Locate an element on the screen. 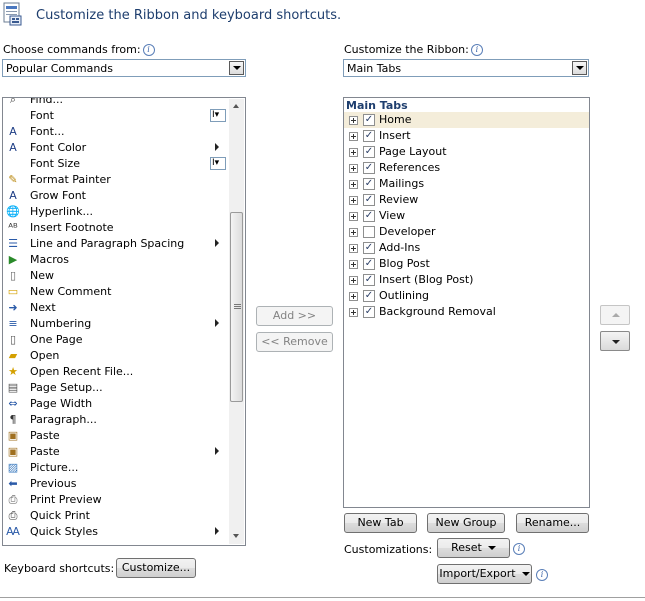  list-item: ➜ Next is located at coordinates (116, 308).